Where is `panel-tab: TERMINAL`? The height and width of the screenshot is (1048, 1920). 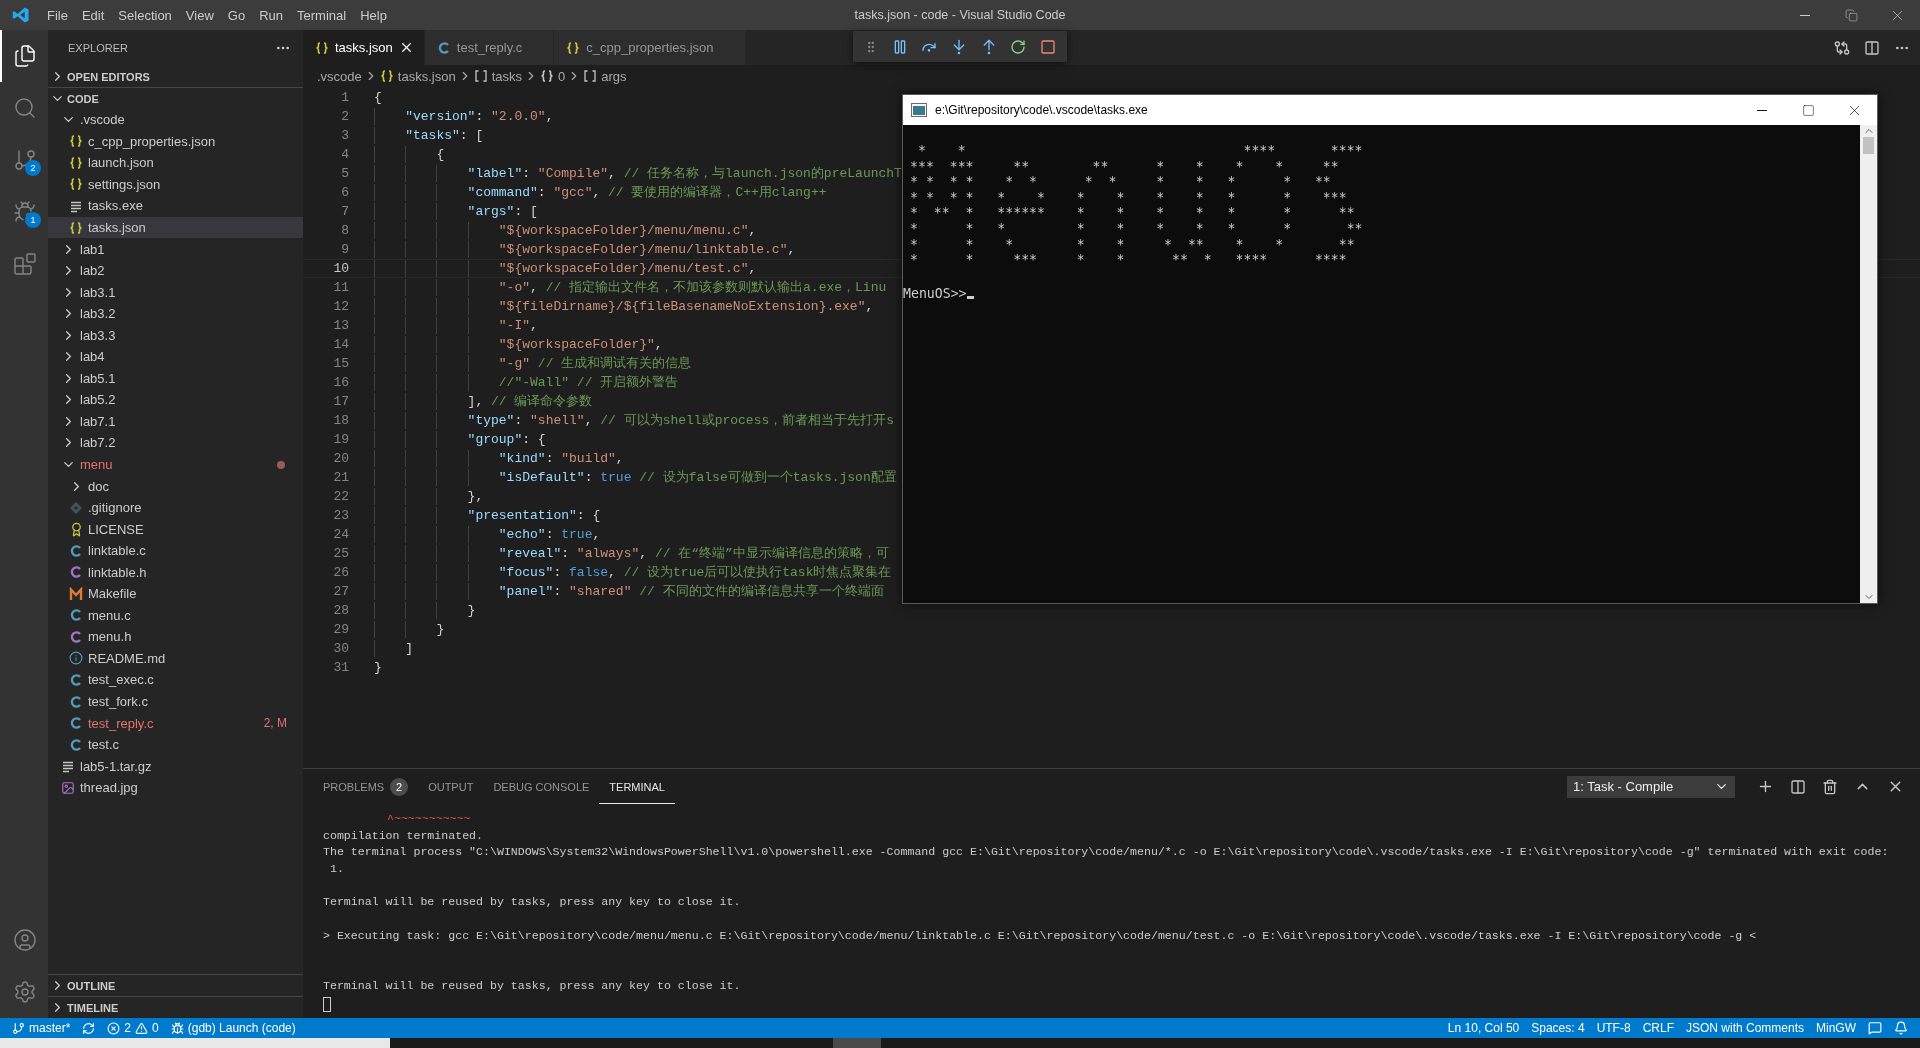 panel-tab: TERMINAL is located at coordinates (637, 786).